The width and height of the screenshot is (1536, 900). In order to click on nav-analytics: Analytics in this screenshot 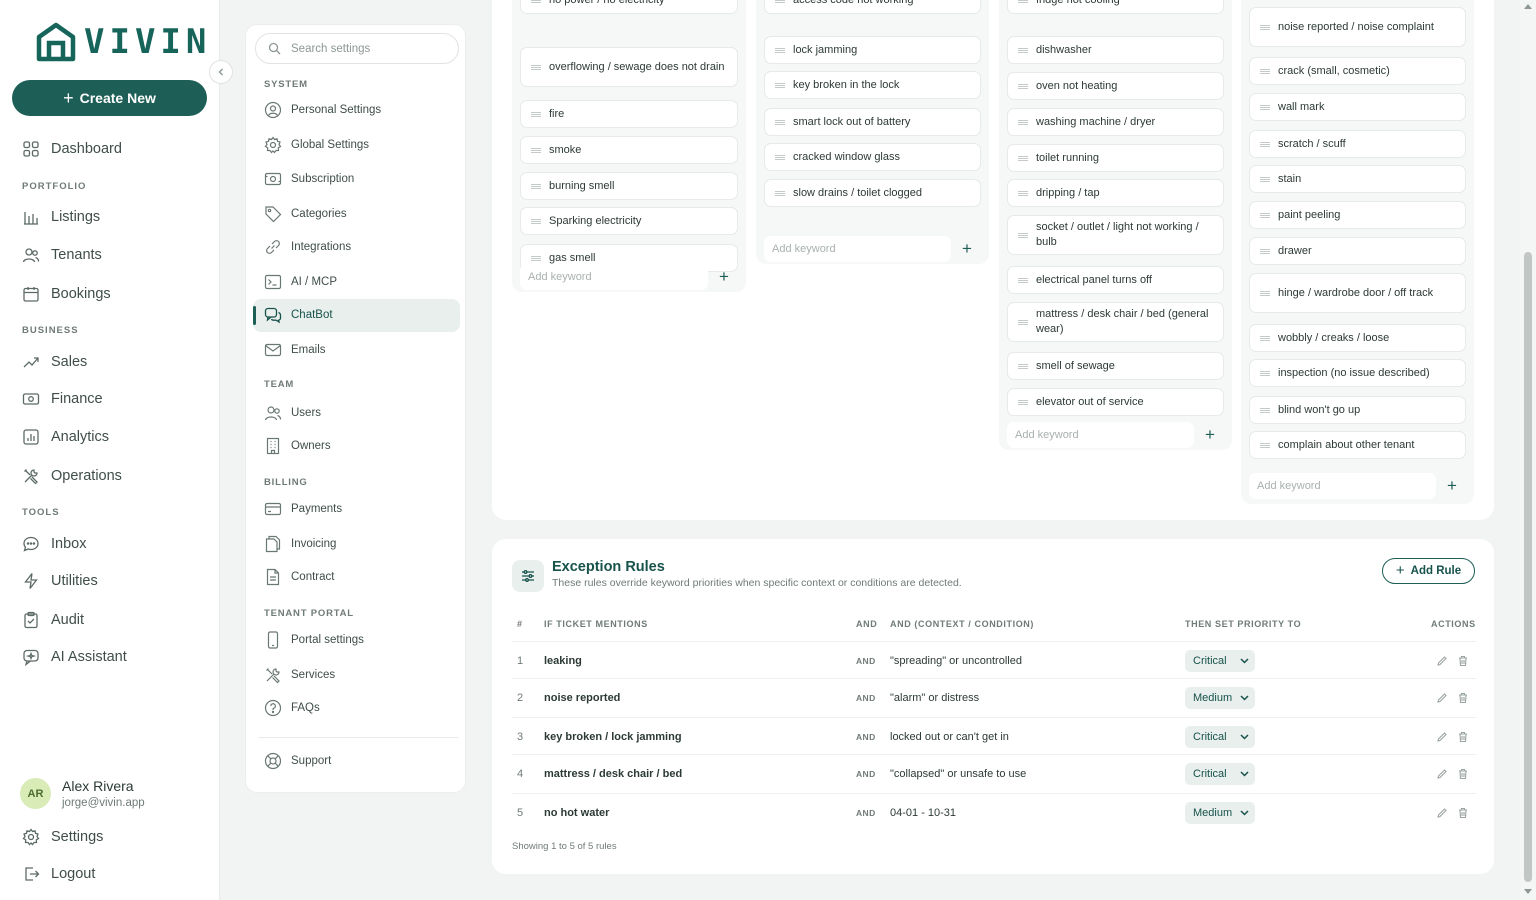, I will do `click(65, 437)`.